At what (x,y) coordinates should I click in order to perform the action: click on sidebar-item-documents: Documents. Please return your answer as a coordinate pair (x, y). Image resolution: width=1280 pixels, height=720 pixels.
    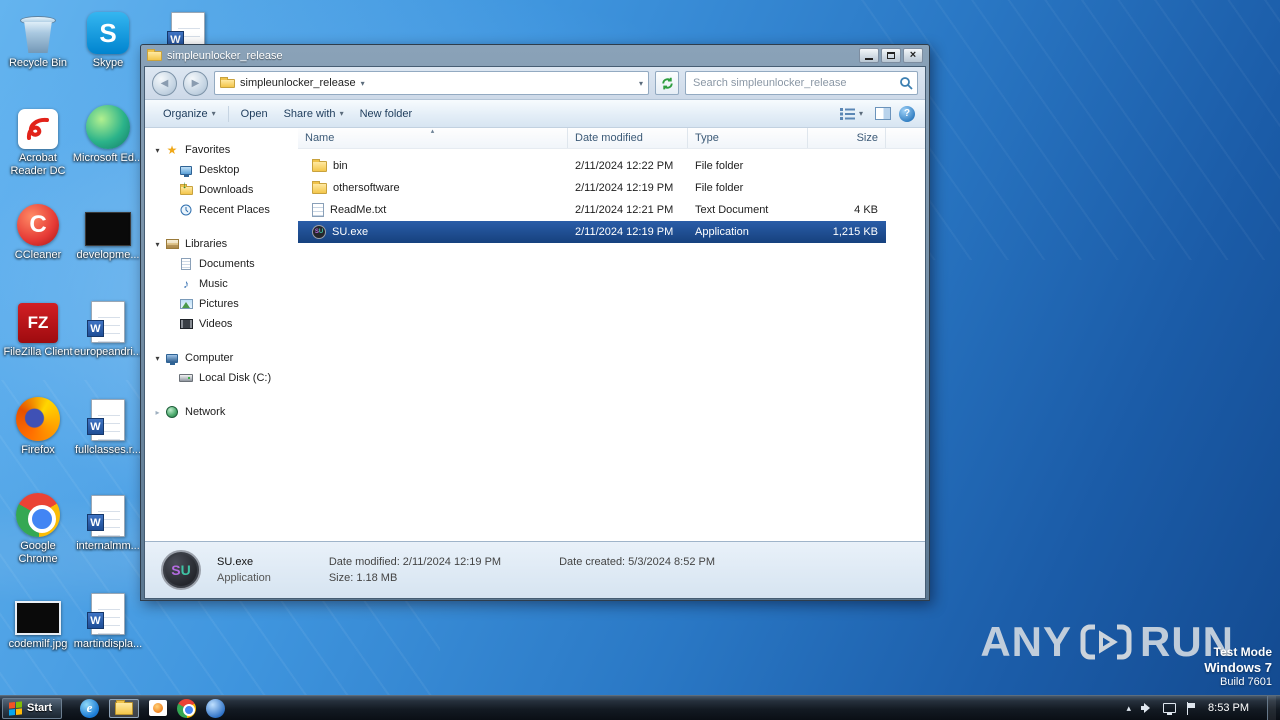
    Looking at the image, I should click on (221, 264).